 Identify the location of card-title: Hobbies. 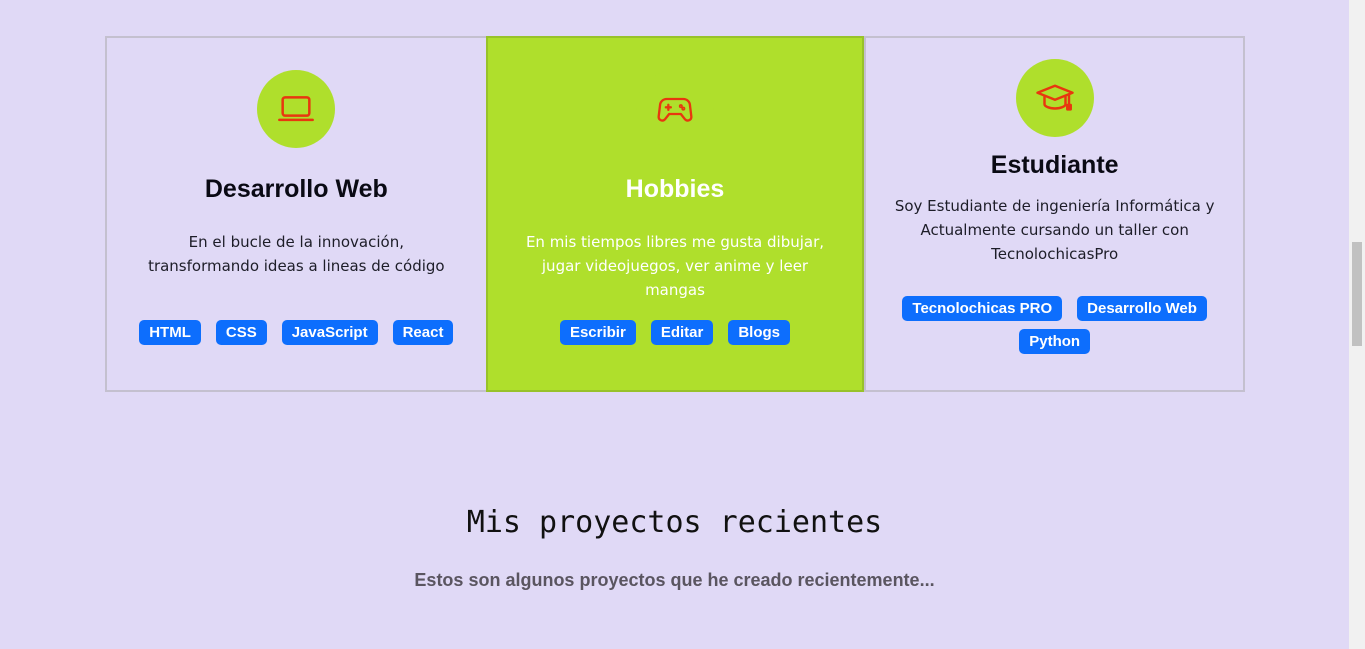
(675, 189).